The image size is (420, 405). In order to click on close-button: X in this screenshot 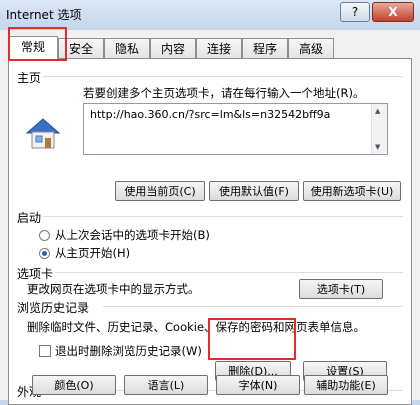, I will do `click(393, 12)`.